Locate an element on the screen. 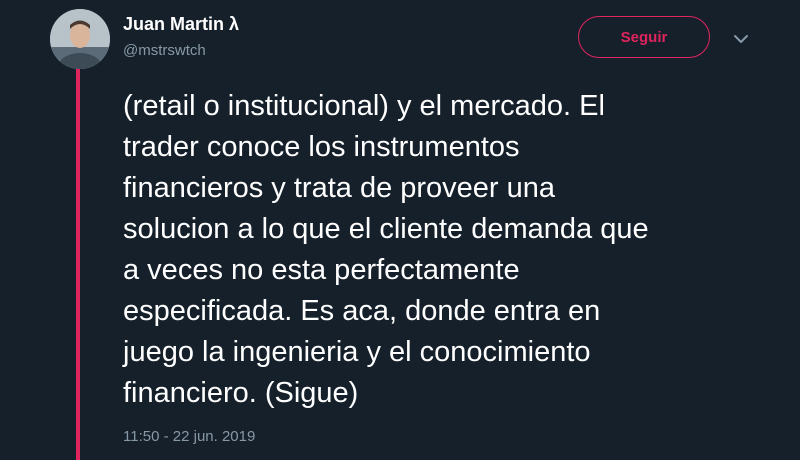 The width and height of the screenshot is (800, 460). avatar is located at coordinates (80, 39).